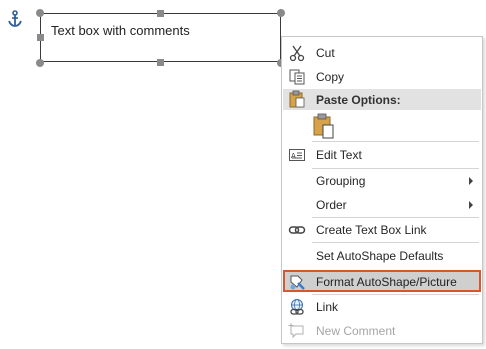 This screenshot has width=486, height=349. Describe the element at coordinates (297, 77) in the screenshot. I see `copy-icon` at that location.